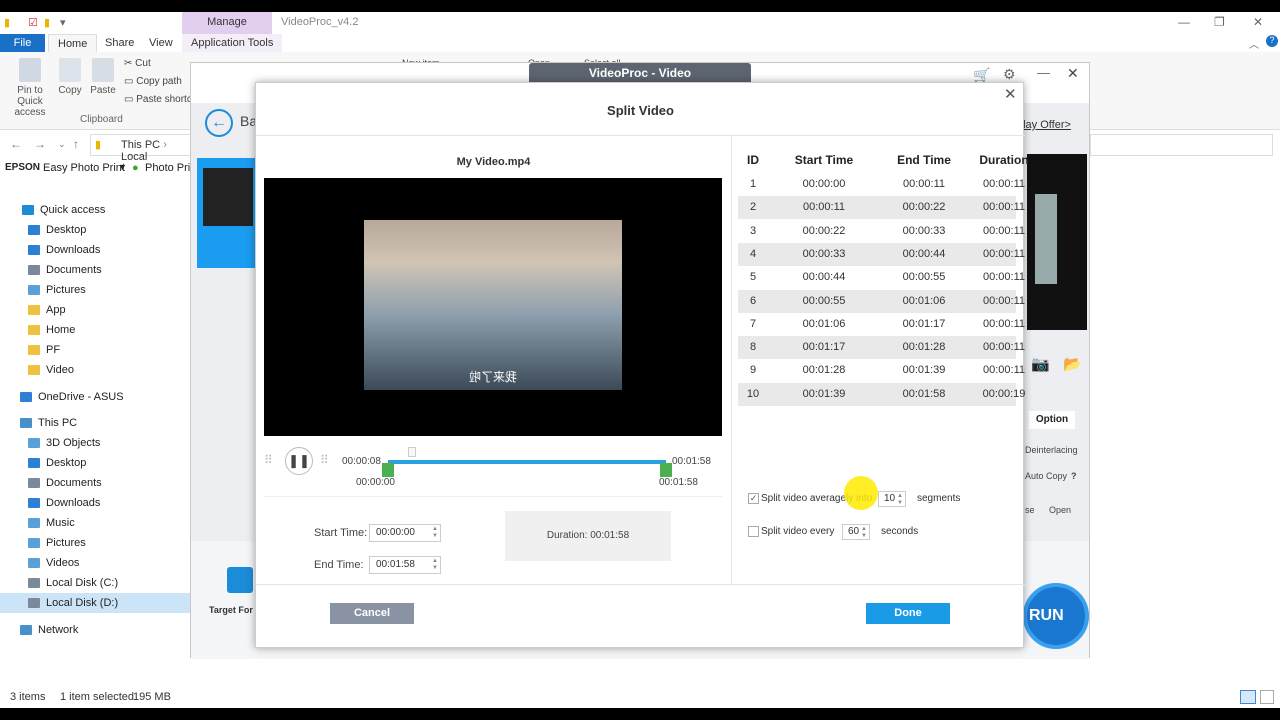 The height and width of the screenshot is (720, 1280). Describe the element at coordinates (1258, 22) in the screenshot. I see `close-icon: ✕` at that location.